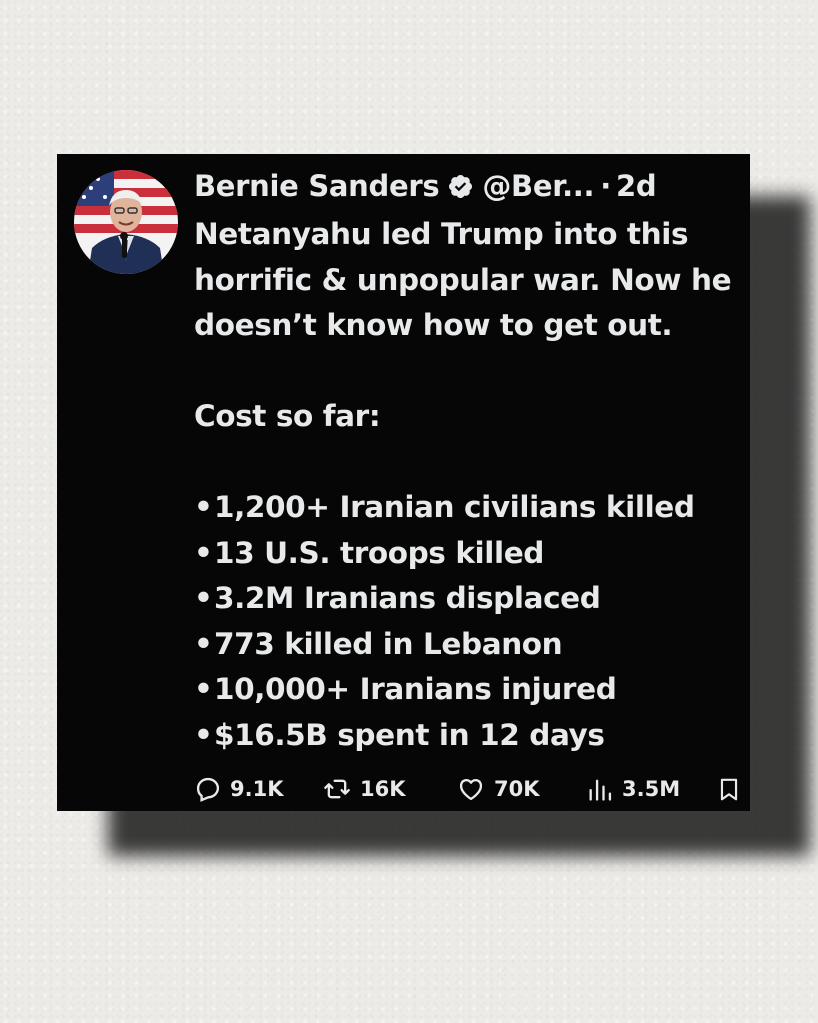 This screenshot has height=1023, width=818. Describe the element at coordinates (651, 789) in the screenshot. I see `views-count: 3.5M` at that location.